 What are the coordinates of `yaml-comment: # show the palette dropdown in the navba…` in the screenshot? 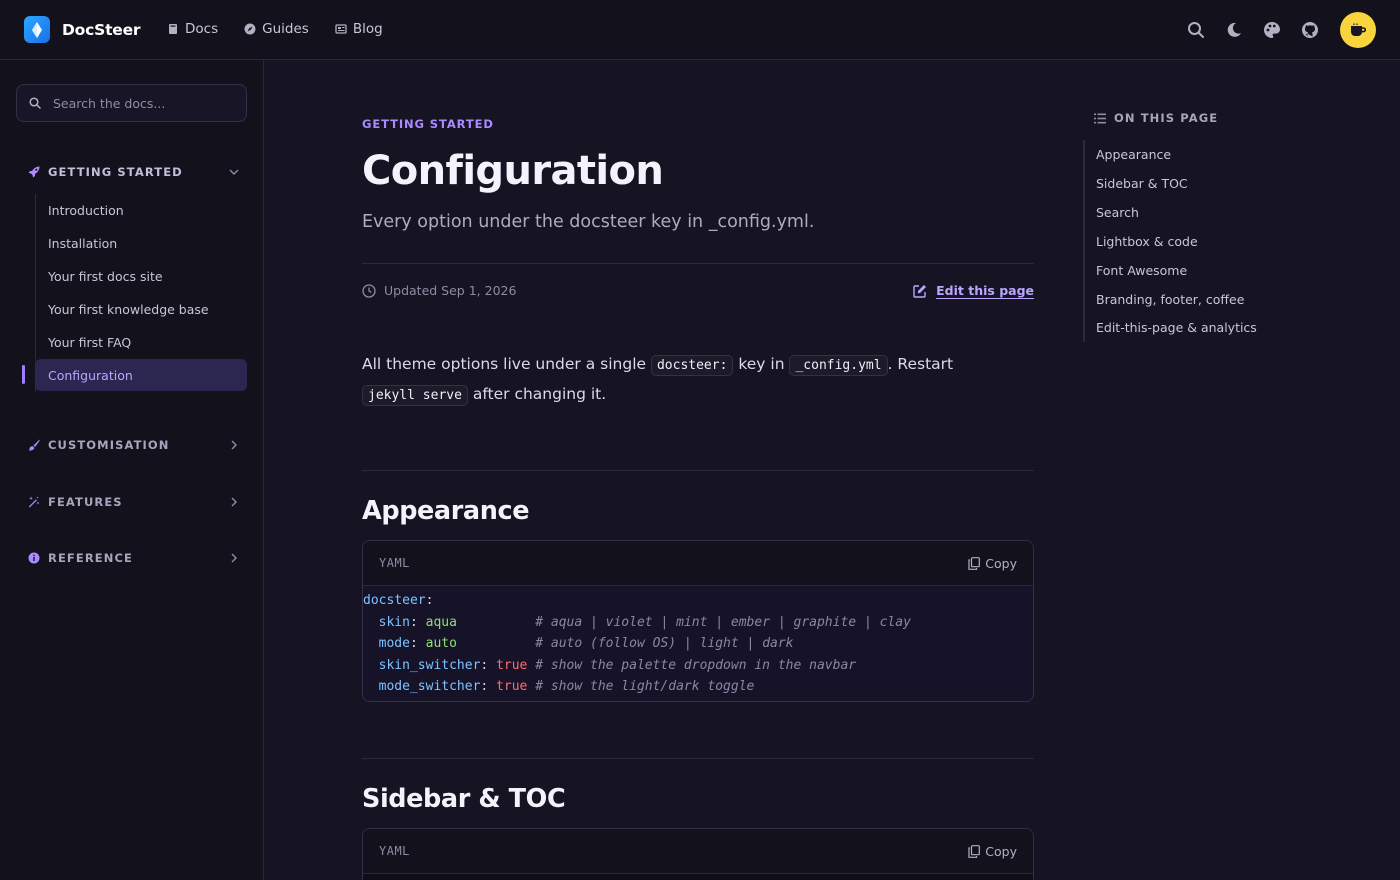 It's located at (696, 665).